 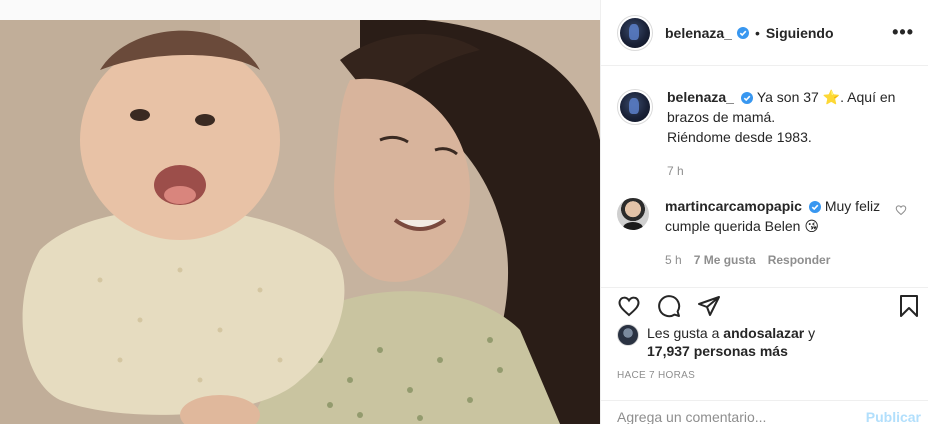 I want to click on caption-text-1b: . Aquí en, so click(x=868, y=97).